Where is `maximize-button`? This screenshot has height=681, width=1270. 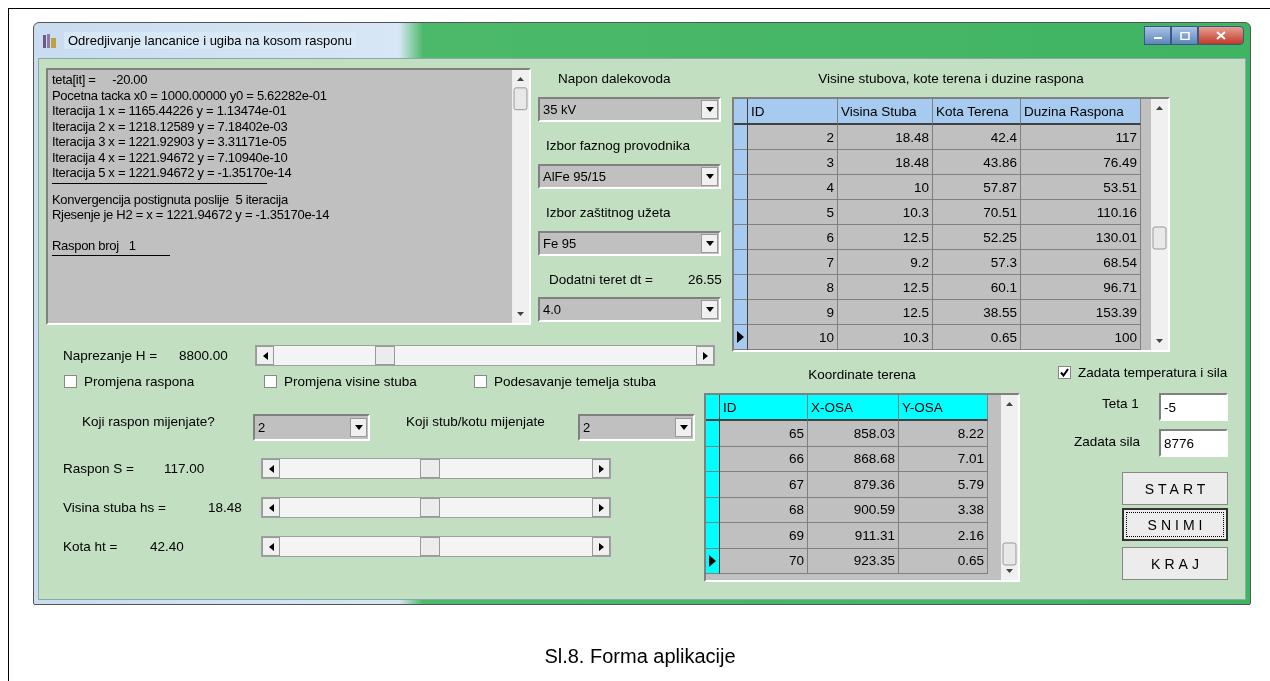 maximize-button is located at coordinates (1184, 35).